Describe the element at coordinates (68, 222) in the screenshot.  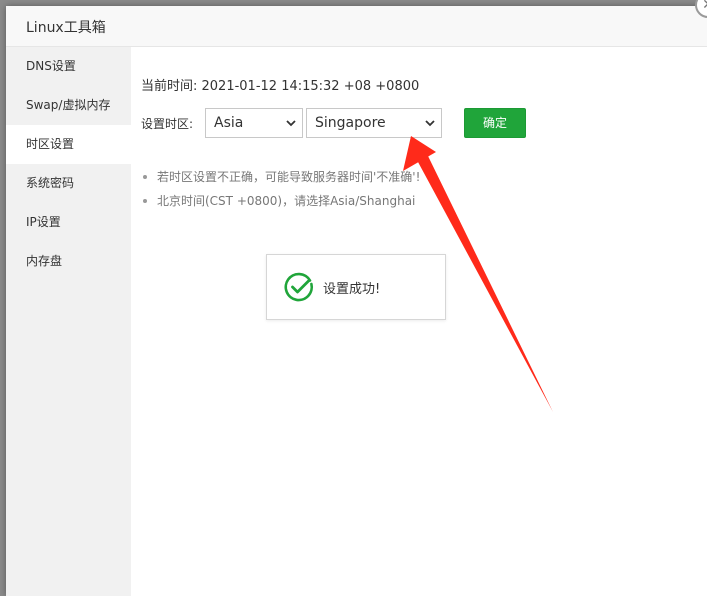
I see `sidebar-item-ip: IP设置` at that location.